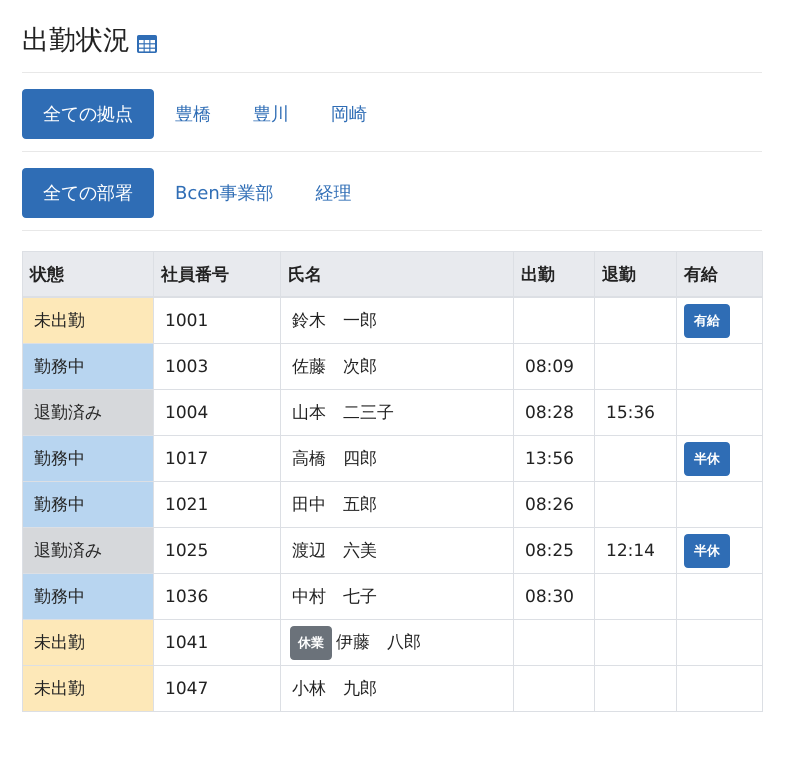 This screenshot has width=786, height=766. I want to click on employee-name: 高橋 四郎, so click(334, 459).